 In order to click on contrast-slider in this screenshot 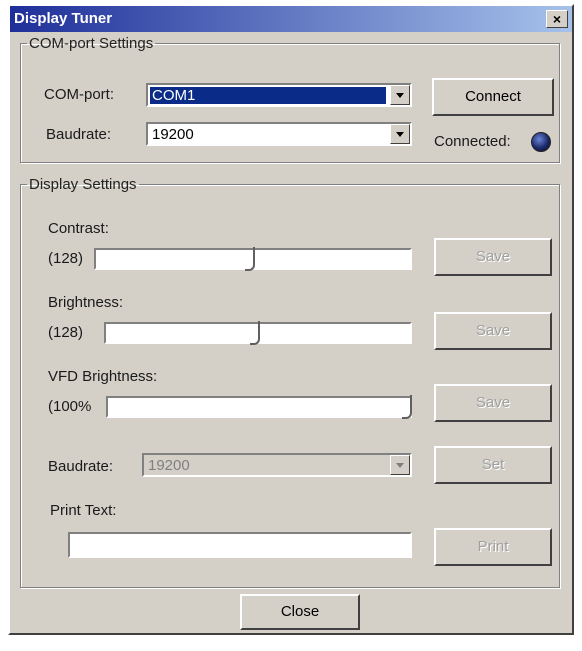, I will do `click(253, 259)`.